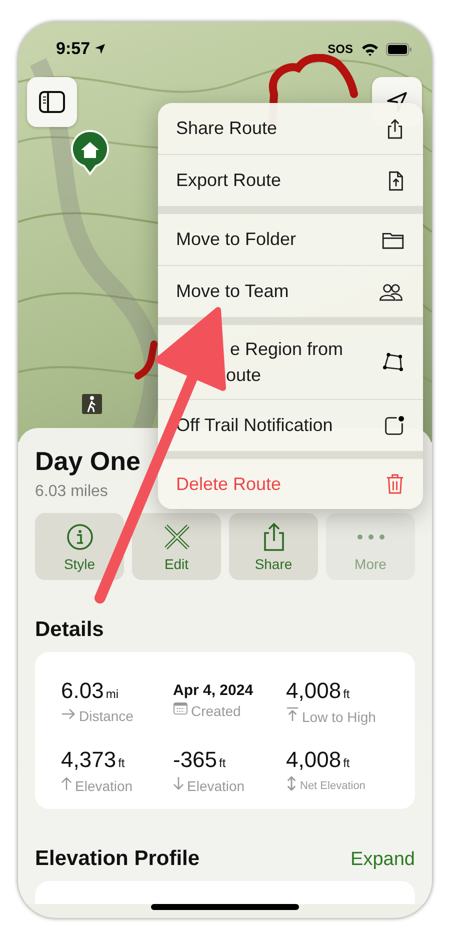 This screenshot has height=940, width=450. Describe the element at coordinates (213, 690) in the screenshot. I see `stat-value: Apr 4, 2024` at that location.